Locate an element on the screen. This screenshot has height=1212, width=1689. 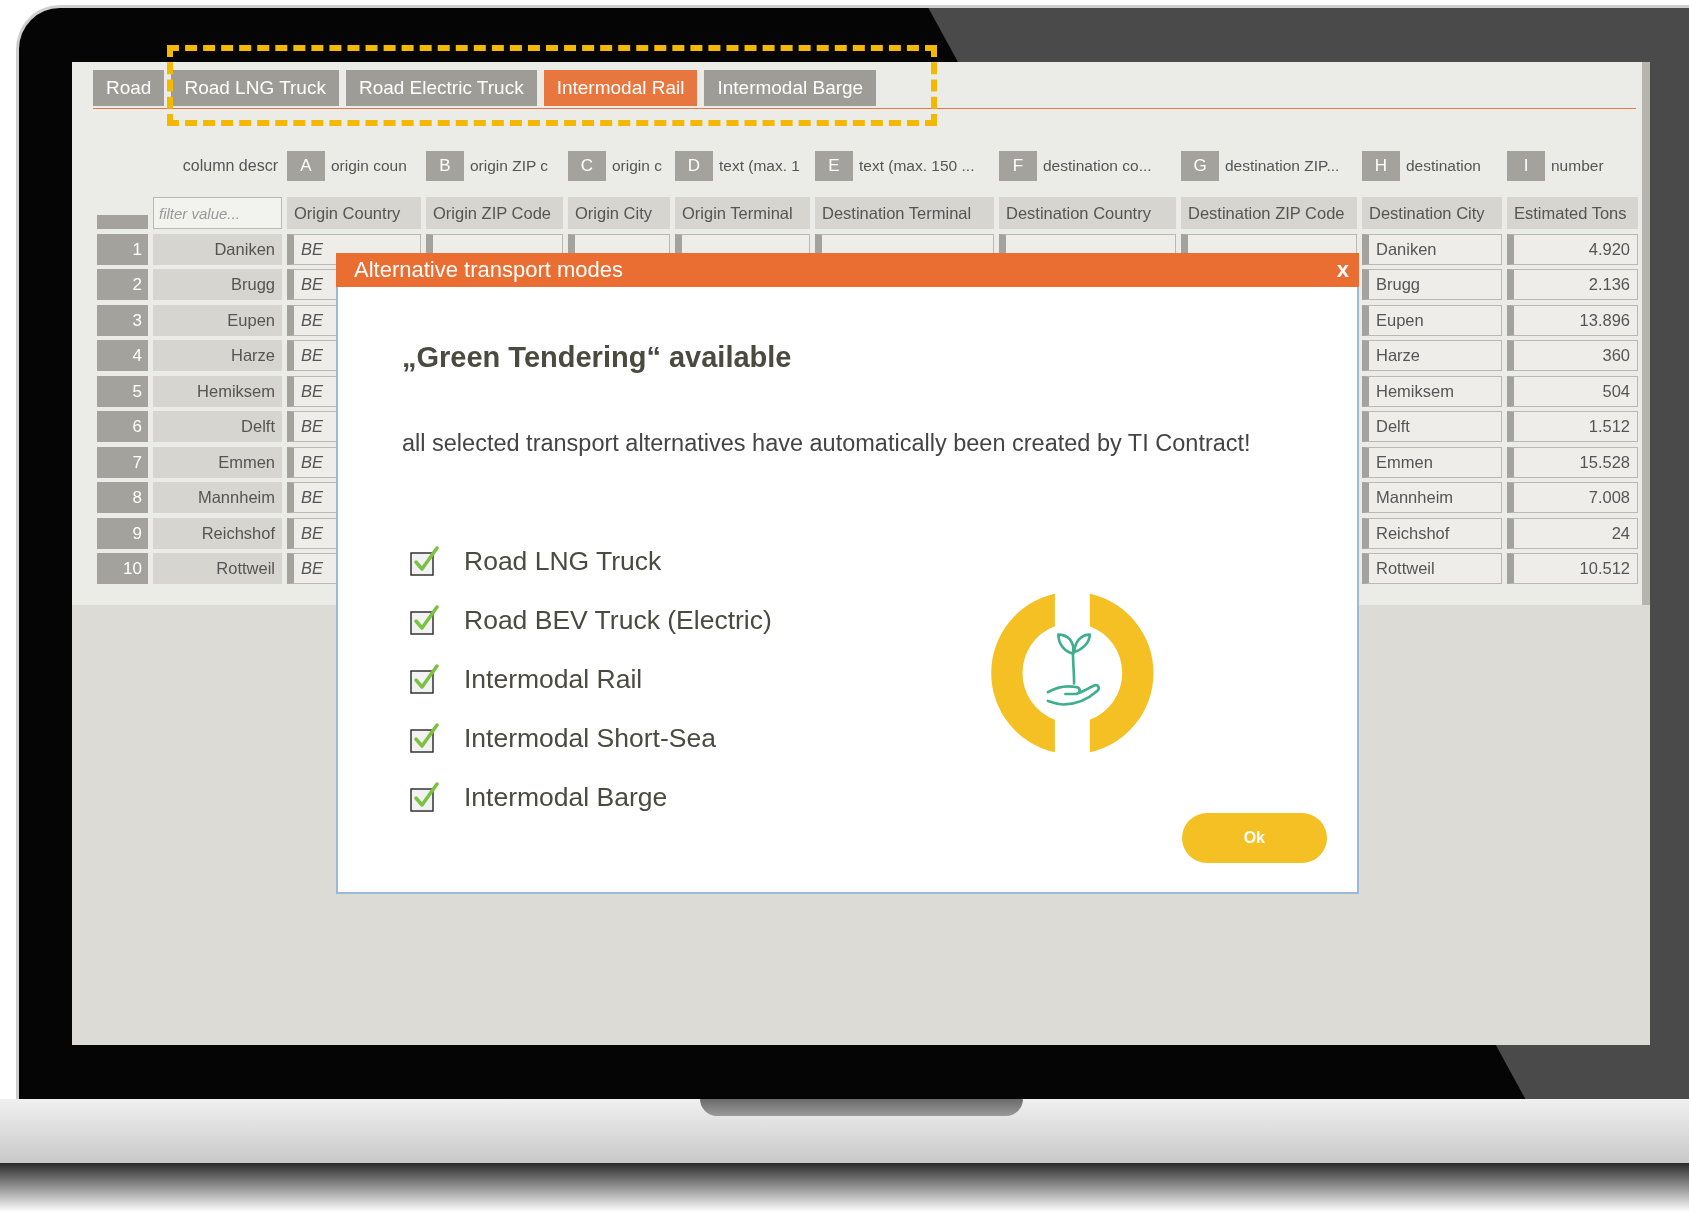
column-letter: E is located at coordinates (834, 166).